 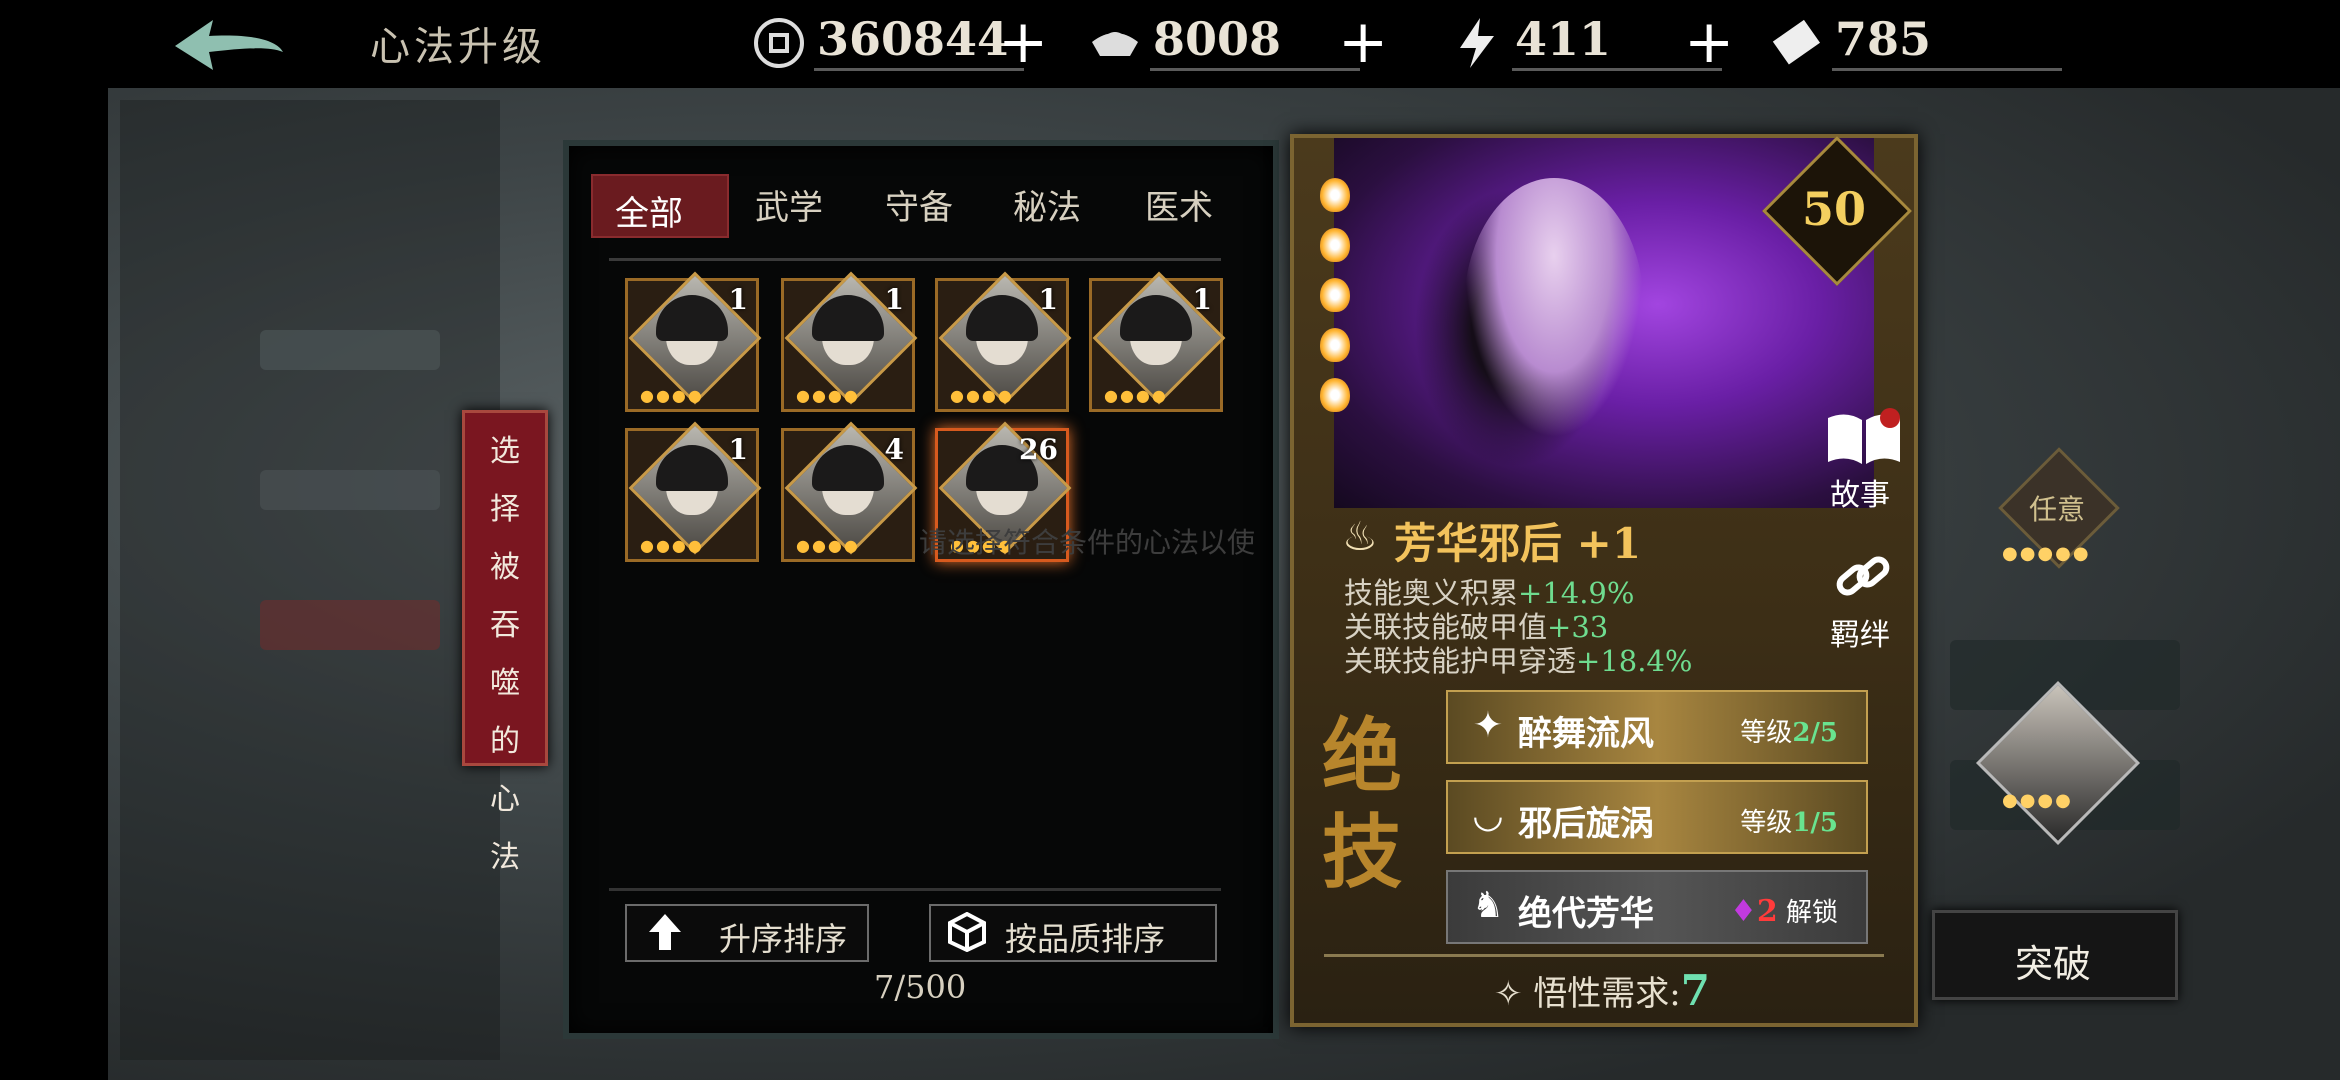 What do you see at coordinates (505, 799) in the screenshot?
I see `label-char: 心` at bounding box center [505, 799].